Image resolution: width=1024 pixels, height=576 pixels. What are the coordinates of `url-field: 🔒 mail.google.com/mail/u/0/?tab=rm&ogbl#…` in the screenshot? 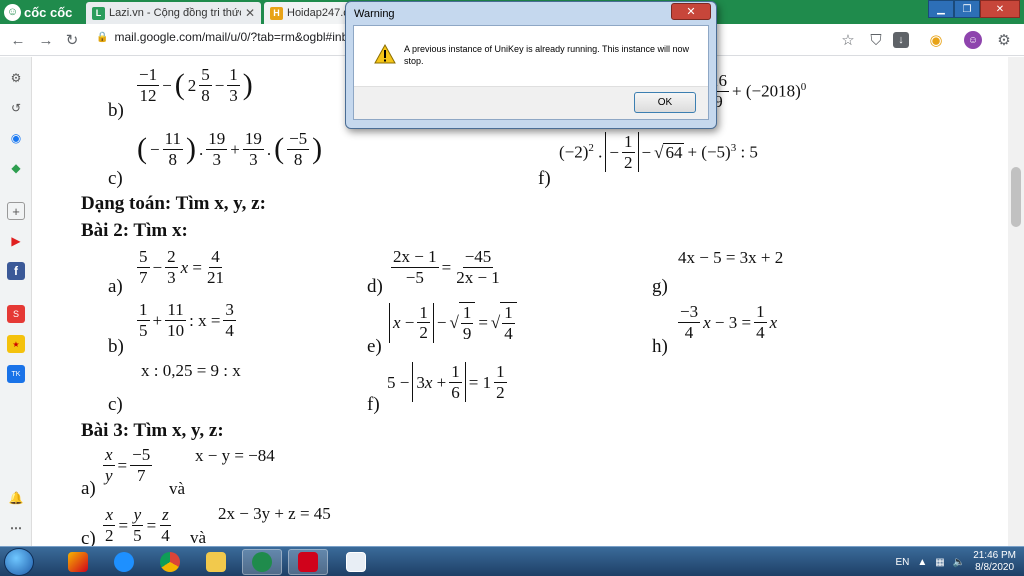 It's located at (228, 37).